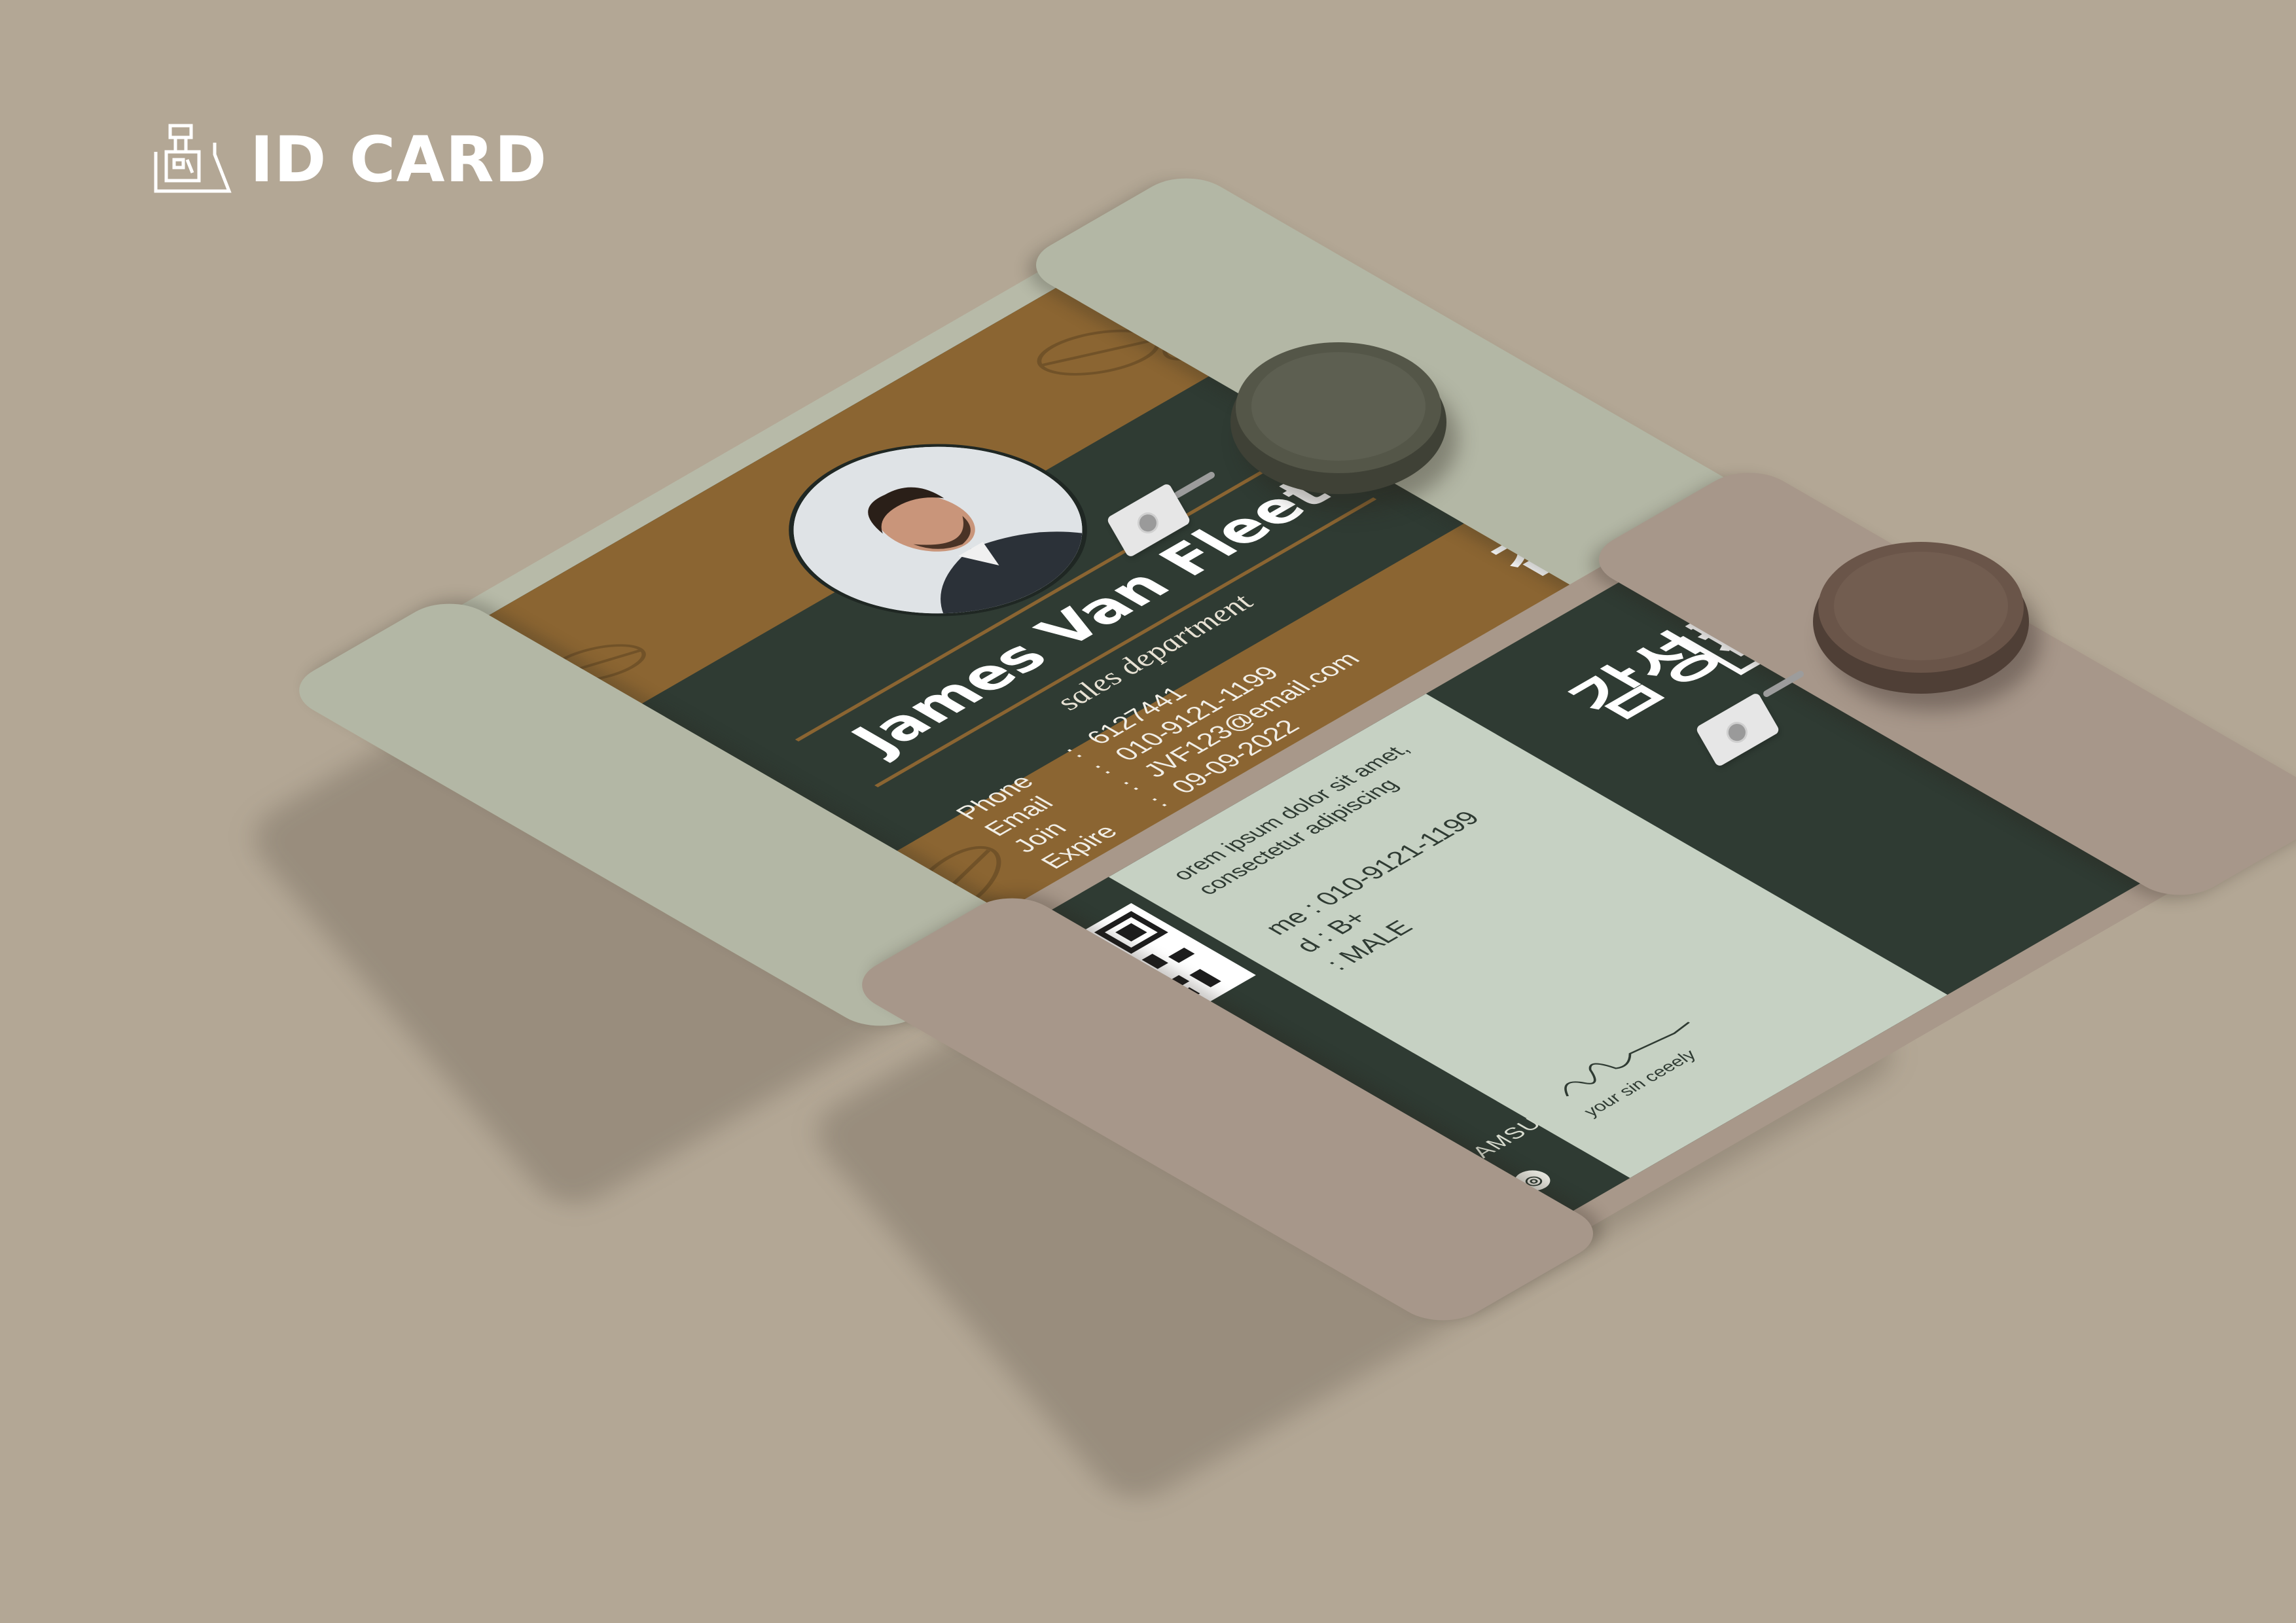  I want to click on page-title: ID CARD, so click(399, 159).